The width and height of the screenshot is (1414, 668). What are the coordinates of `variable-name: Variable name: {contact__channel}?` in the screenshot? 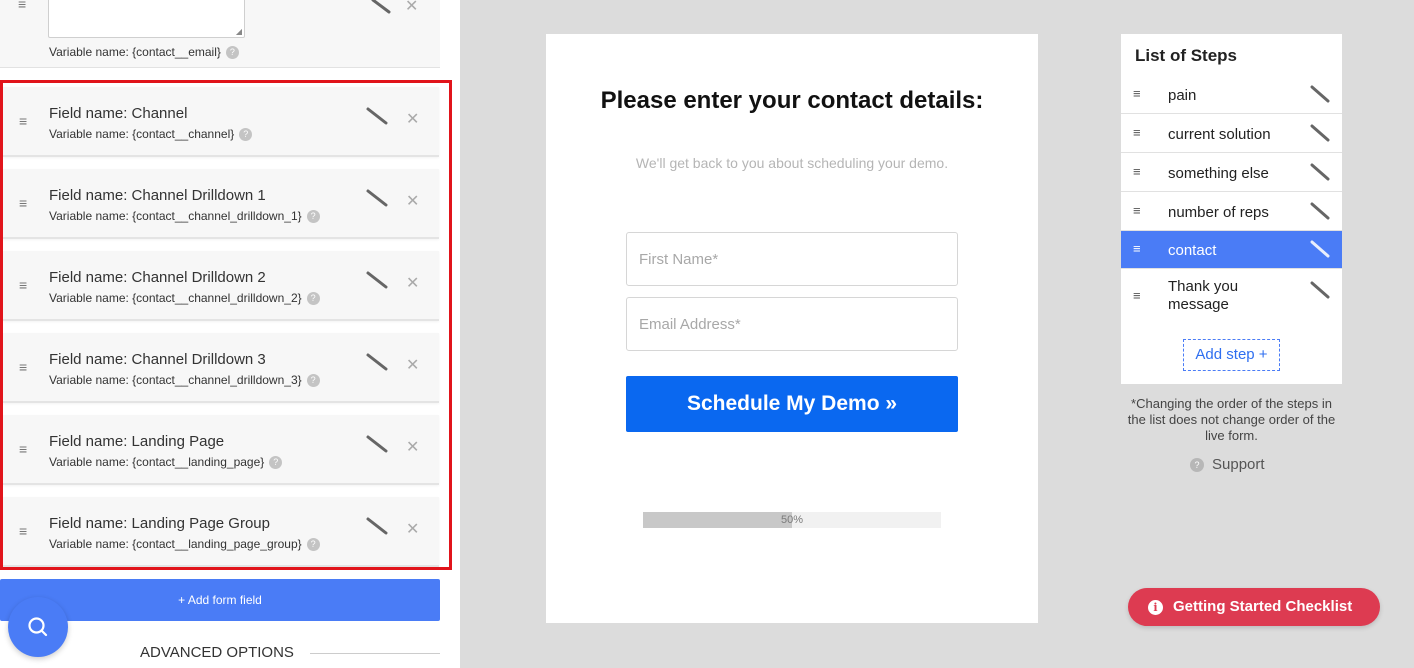 It's located at (151, 134).